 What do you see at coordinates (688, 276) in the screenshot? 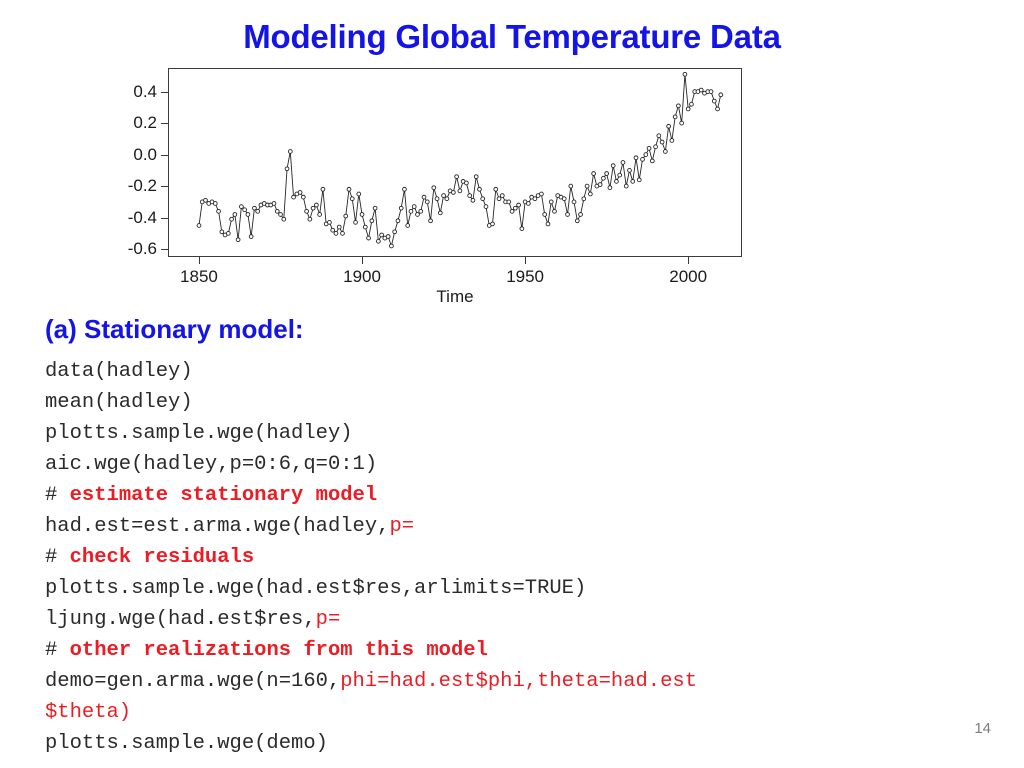
I see `x-axis-tick-label: 2000` at bounding box center [688, 276].